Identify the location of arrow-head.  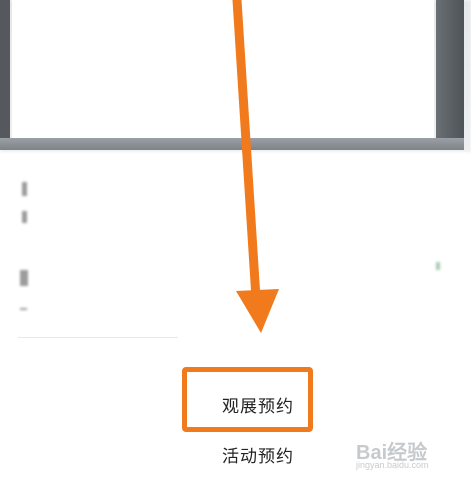
(257, 311).